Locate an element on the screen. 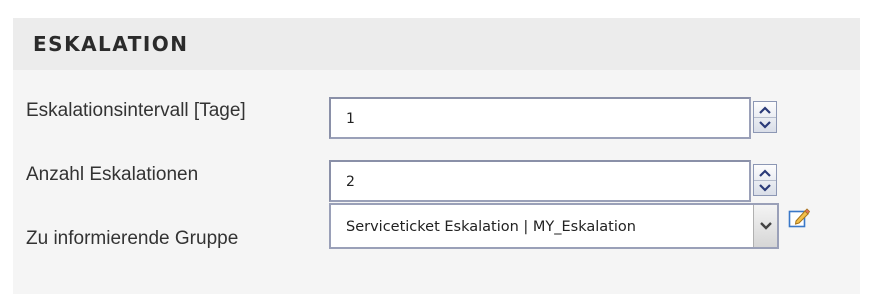 Image resolution: width=873 pixels, height=305 pixels. edit-icon-graphic is located at coordinates (799, 218).